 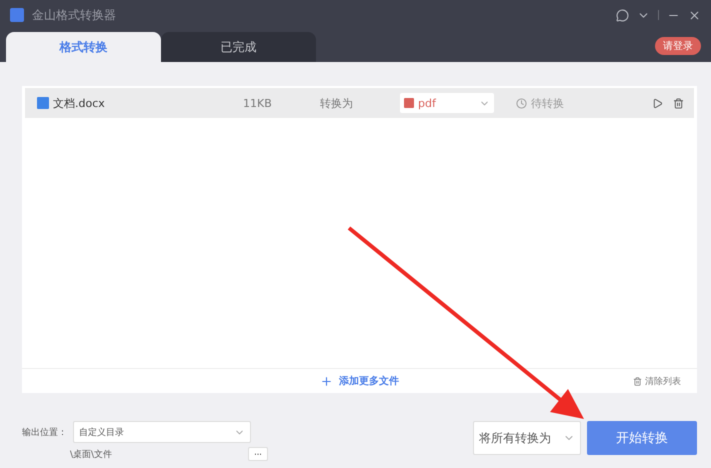 What do you see at coordinates (258, 103) in the screenshot?
I see `file-size: 11KB` at bounding box center [258, 103].